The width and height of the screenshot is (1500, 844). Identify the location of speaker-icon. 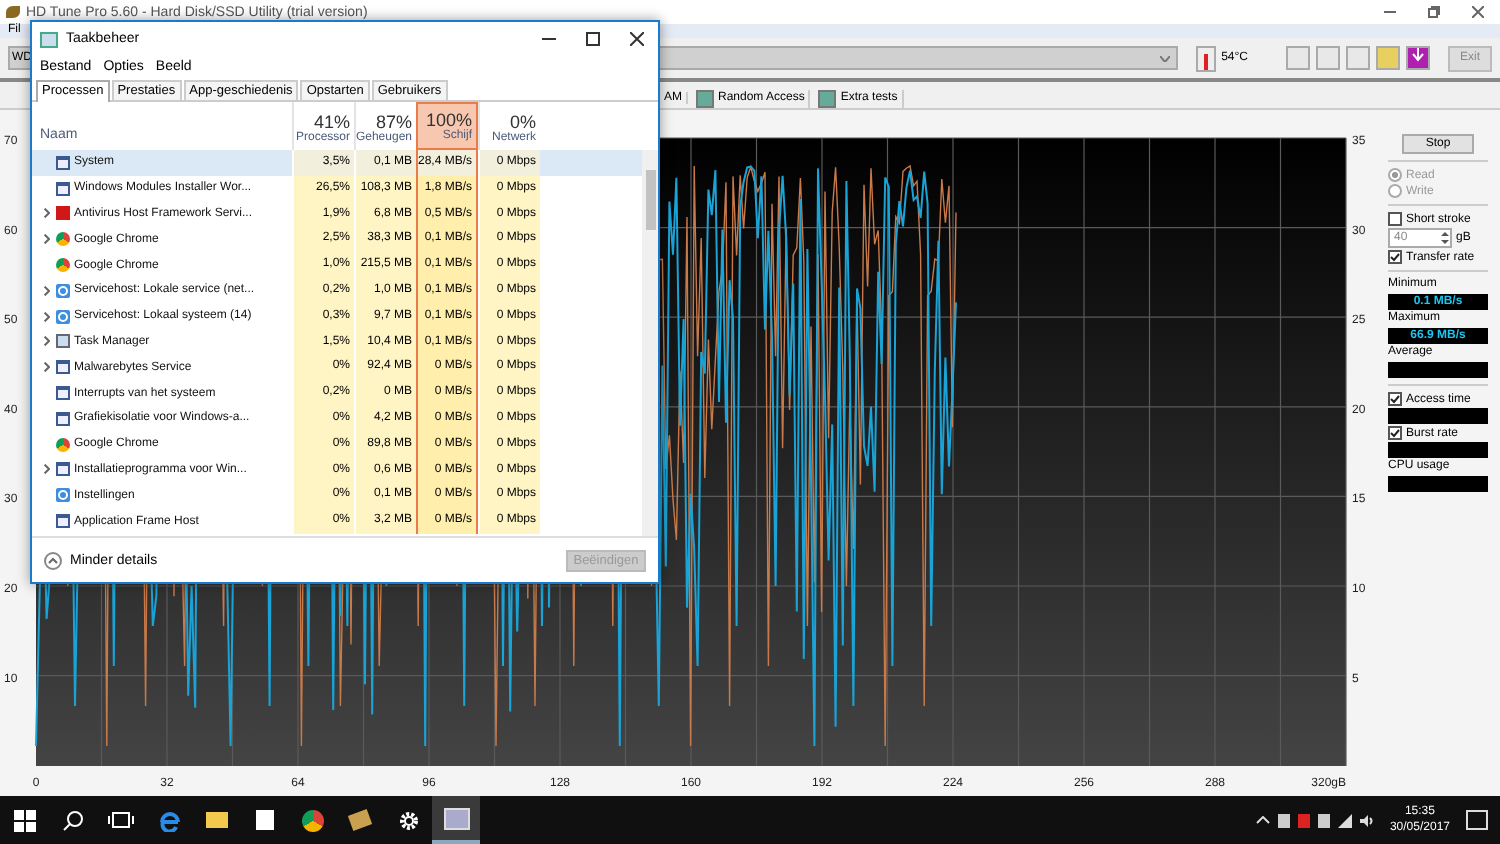
(1366, 820).